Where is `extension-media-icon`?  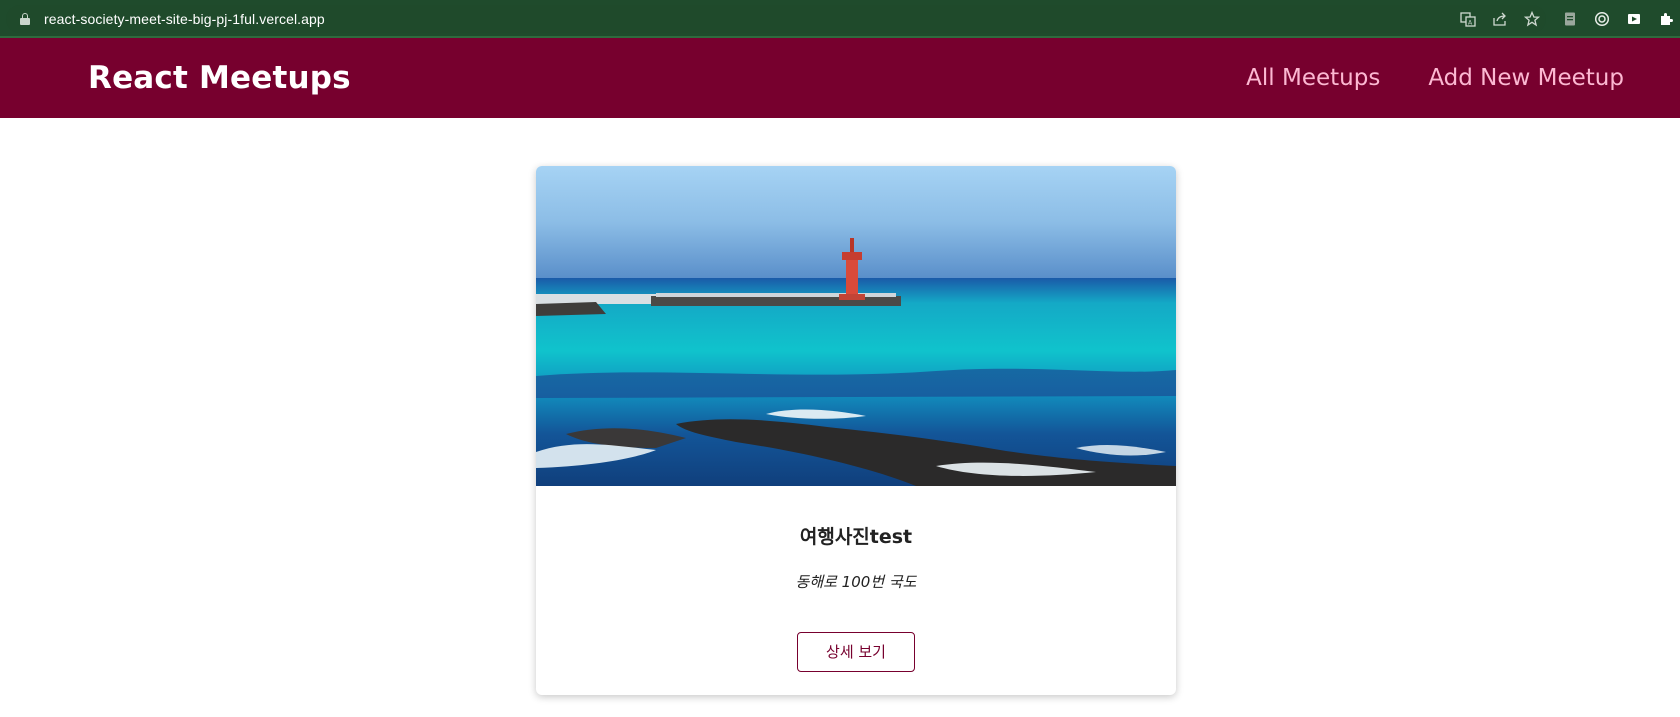 extension-media-icon is located at coordinates (1634, 19).